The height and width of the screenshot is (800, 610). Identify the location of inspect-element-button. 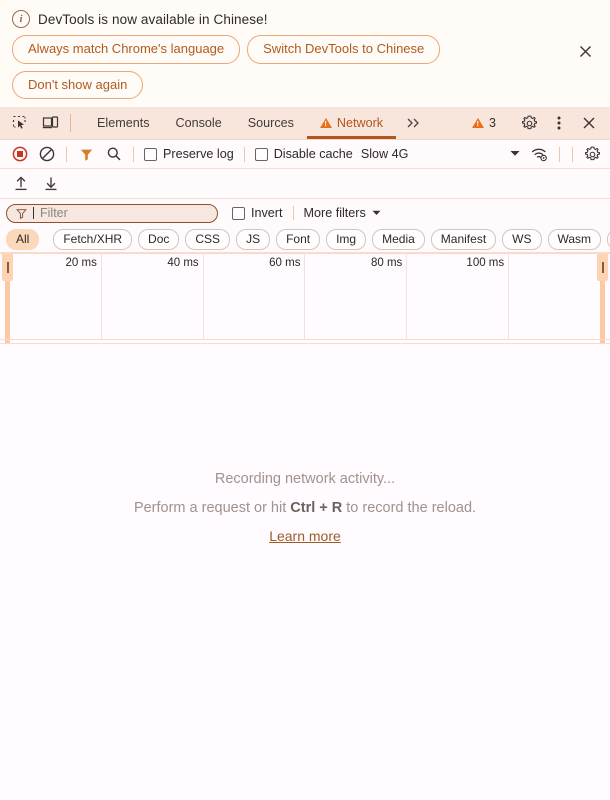
(20, 123).